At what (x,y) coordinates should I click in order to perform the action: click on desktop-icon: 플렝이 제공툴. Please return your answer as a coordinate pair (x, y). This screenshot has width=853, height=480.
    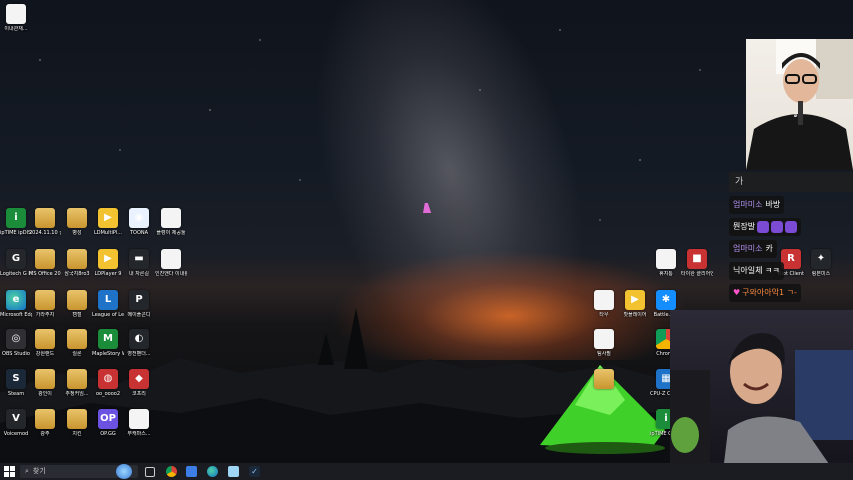
    Looking at the image, I should click on (171, 222).